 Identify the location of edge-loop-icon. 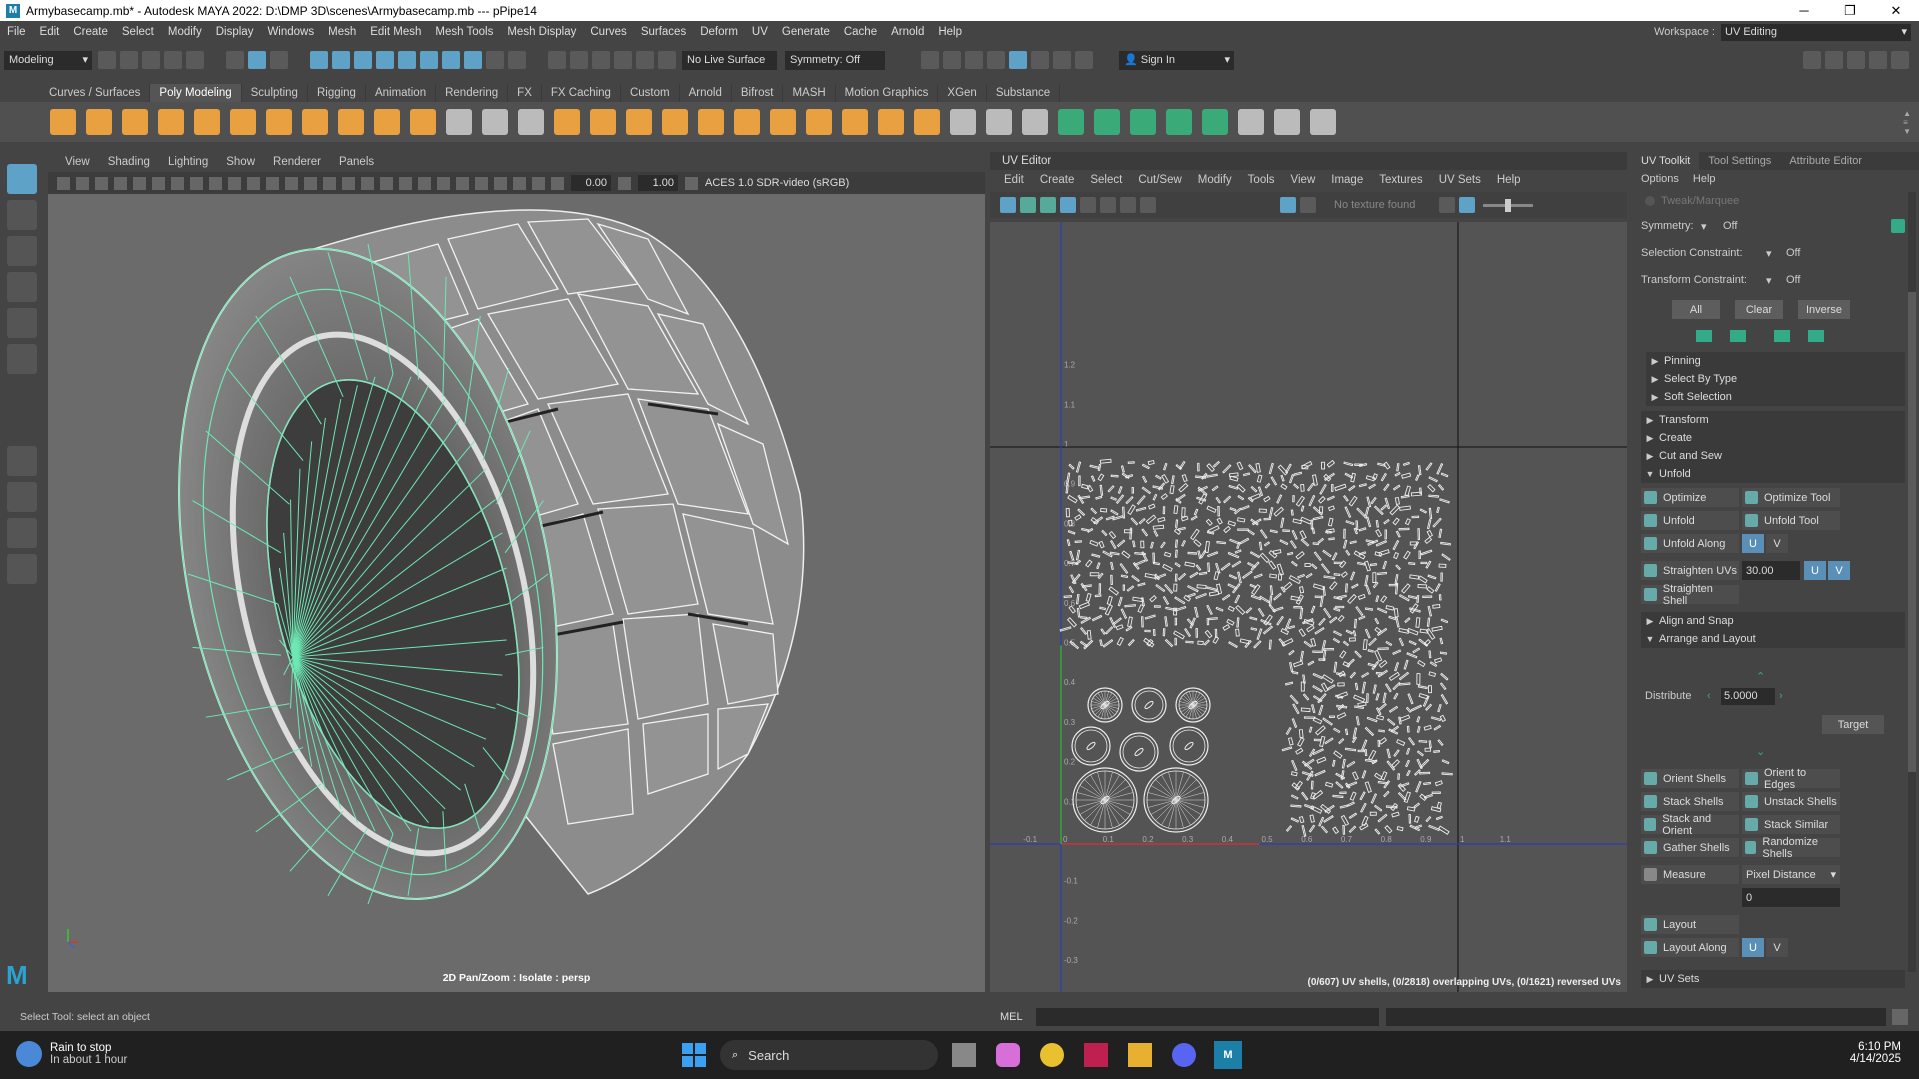
(999, 122).